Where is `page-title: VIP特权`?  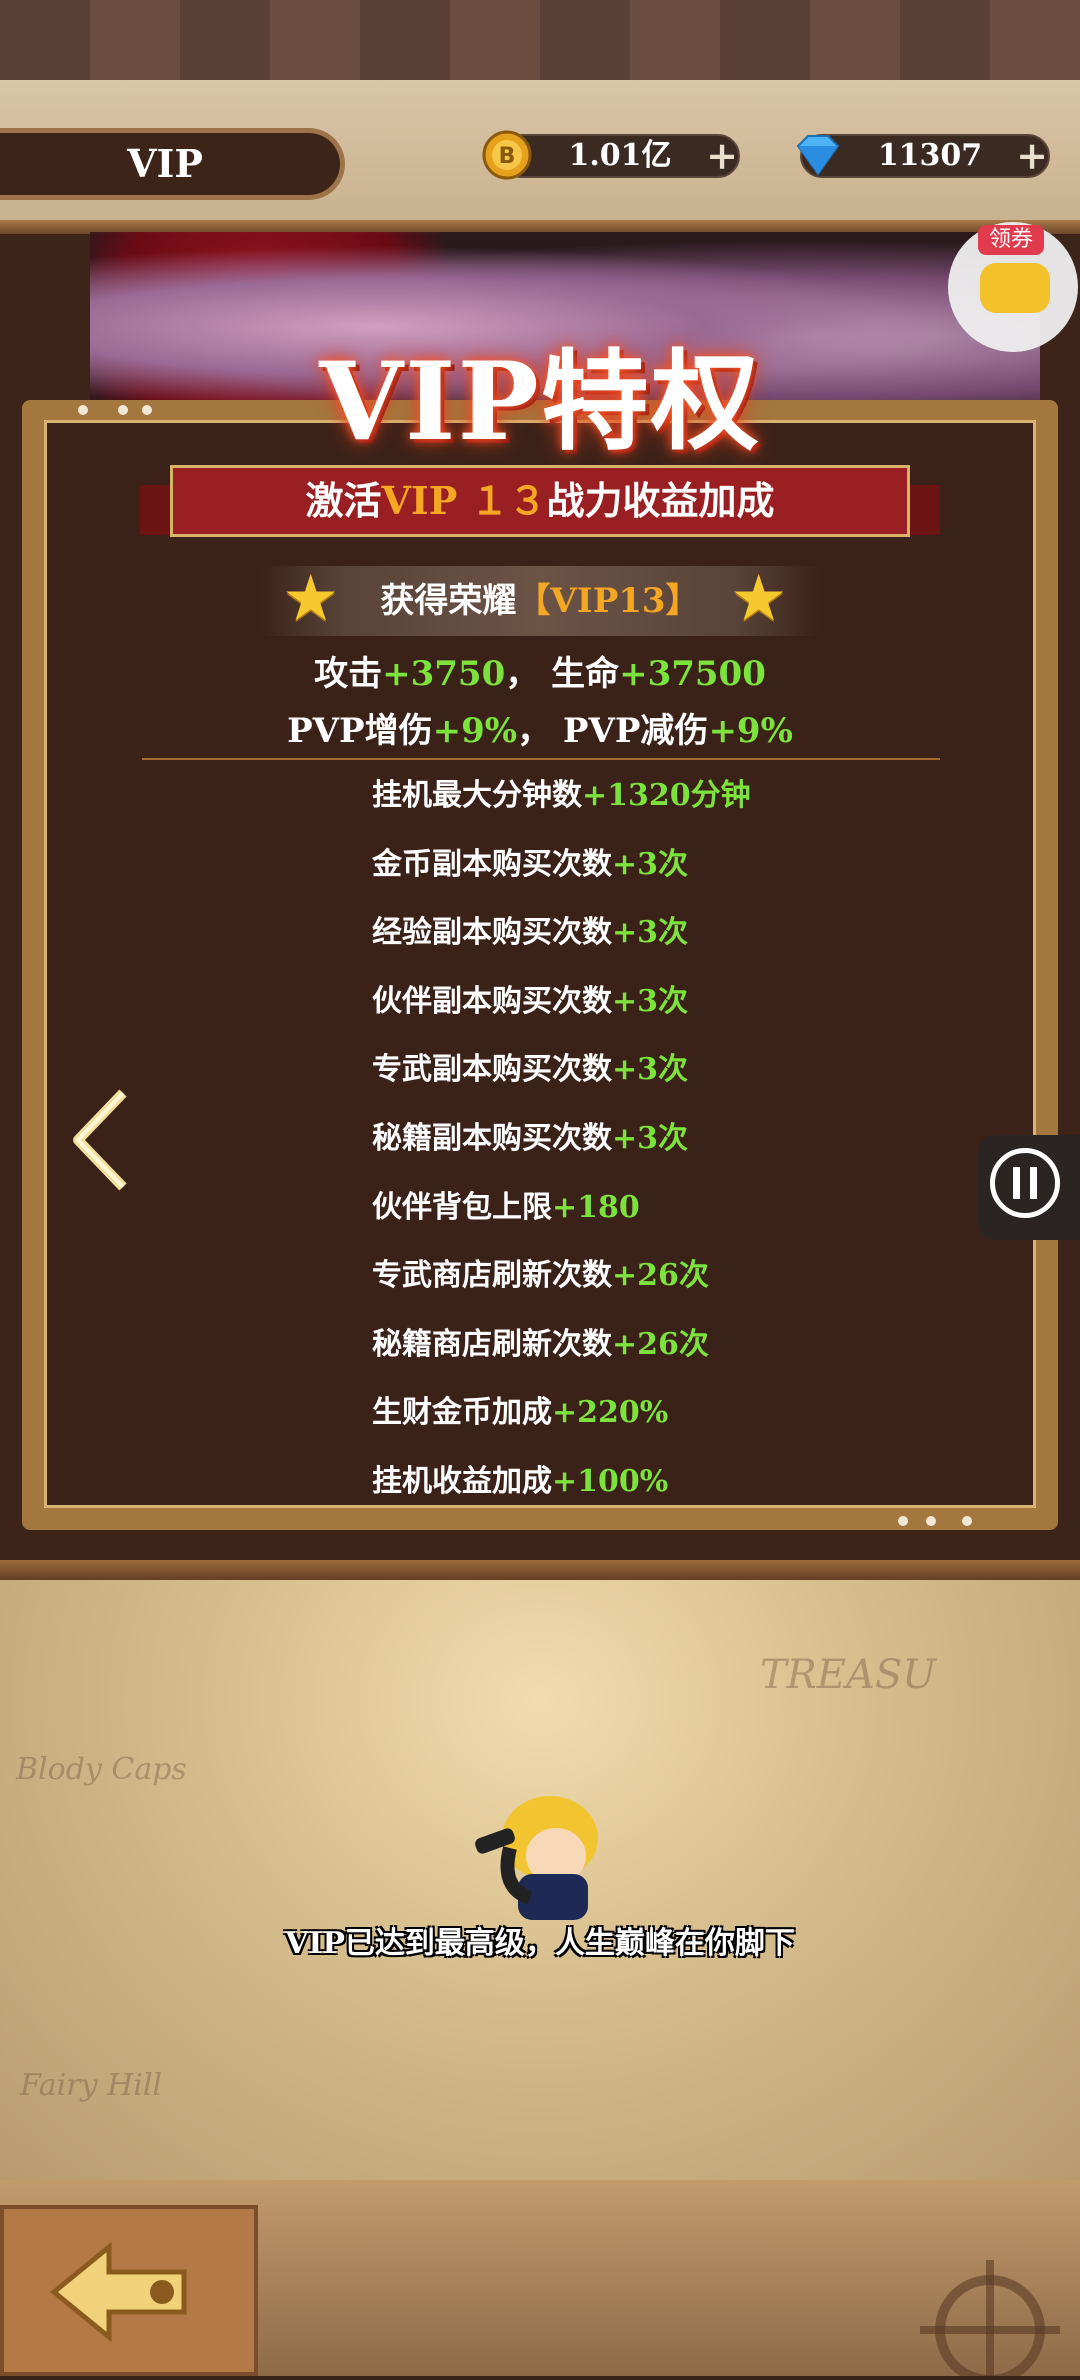 page-title: VIP特权 is located at coordinates (540, 402).